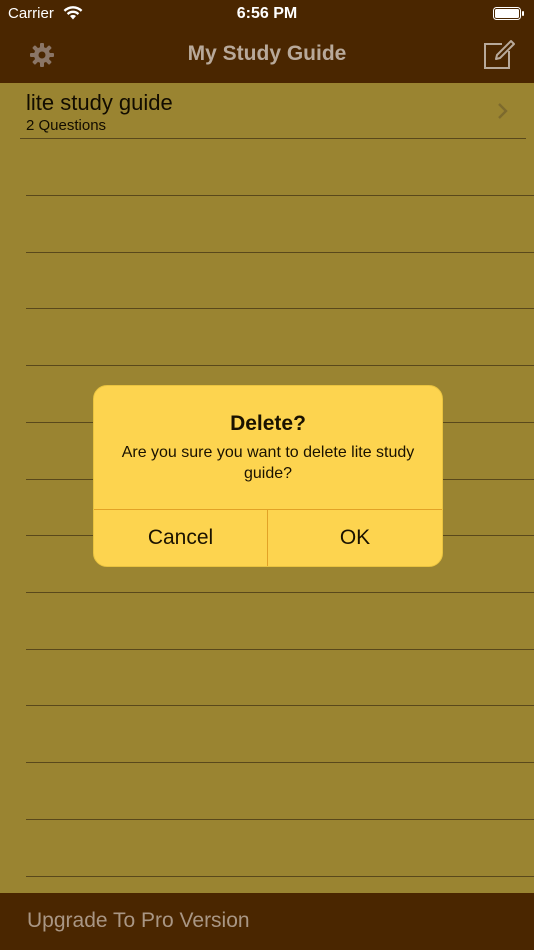 This screenshot has width=534, height=950. I want to click on ok-button: OK, so click(355, 538).